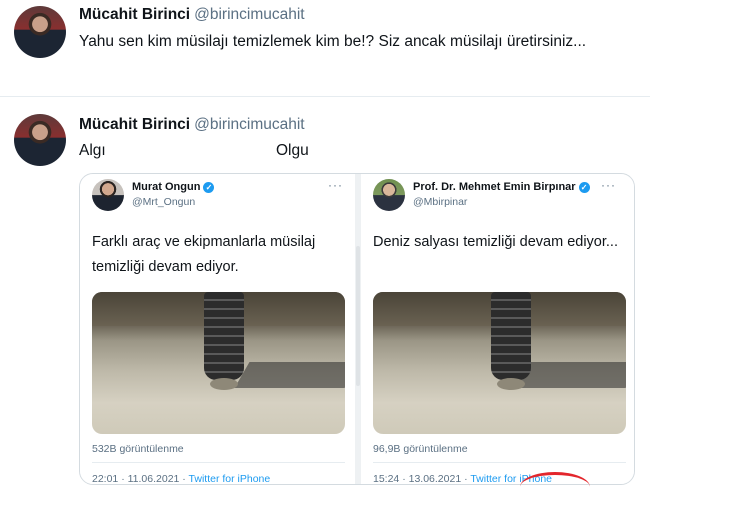  I want to click on embedded-author-name: Prof. Dr. Mehmet Emin Birpınar ✓, so click(501, 187).